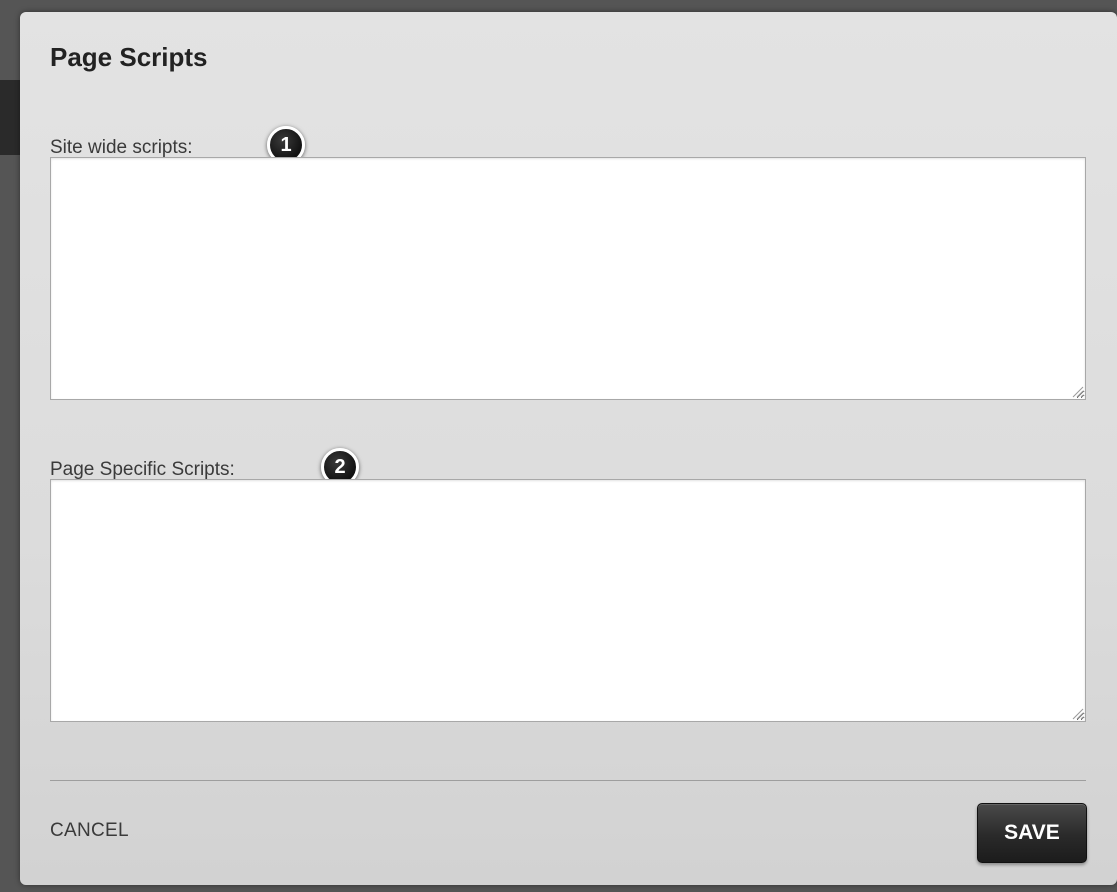 This screenshot has width=1117, height=892. I want to click on cancel-button: CANCEL, so click(89, 831).